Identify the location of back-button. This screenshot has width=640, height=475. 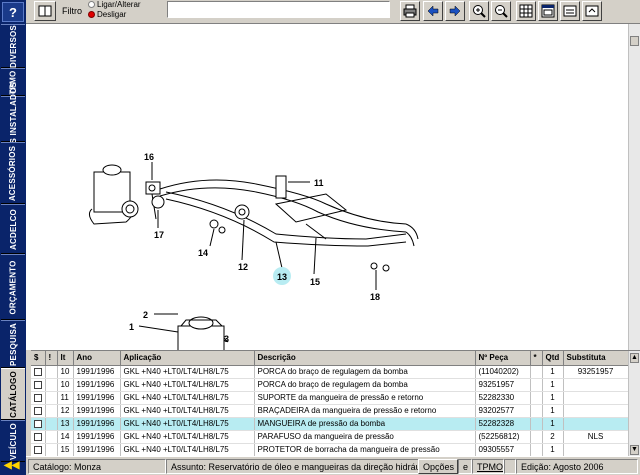
(433, 11).